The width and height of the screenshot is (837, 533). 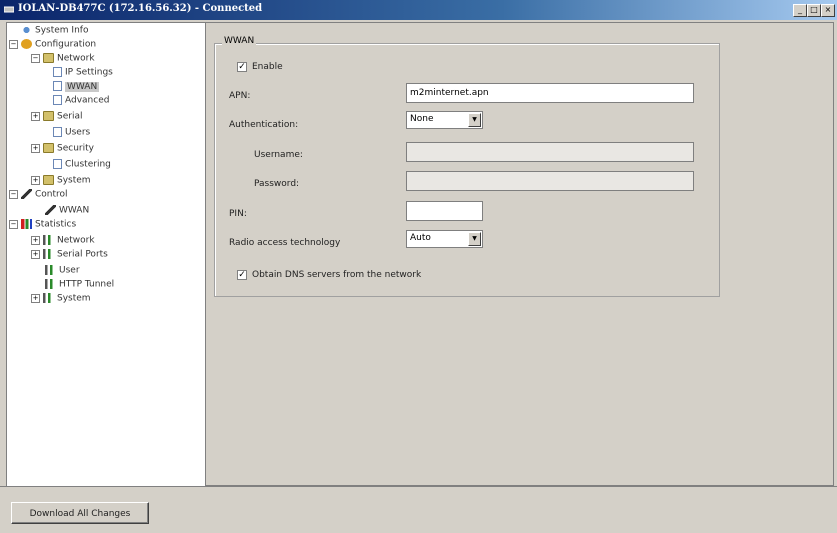 I want to click on tree-item-clustering: Clustering, so click(x=82, y=166).